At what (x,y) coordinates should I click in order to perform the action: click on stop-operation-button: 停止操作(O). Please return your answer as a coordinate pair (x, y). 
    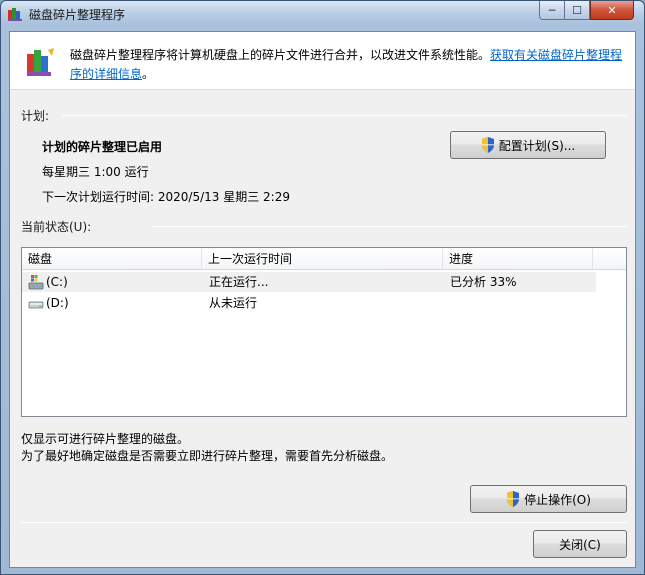
    Looking at the image, I should click on (548, 499).